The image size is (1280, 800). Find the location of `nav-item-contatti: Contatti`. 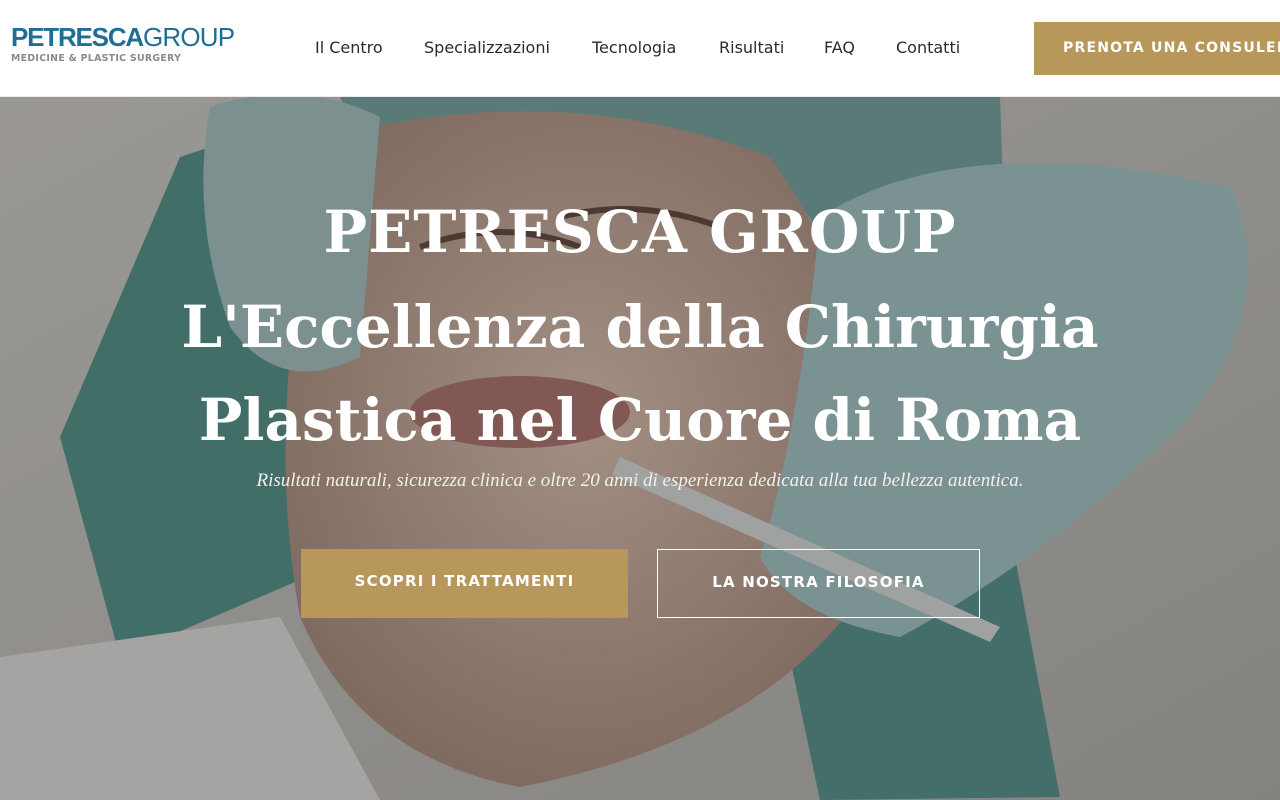

nav-item-contatti: Contatti is located at coordinates (928, 48).